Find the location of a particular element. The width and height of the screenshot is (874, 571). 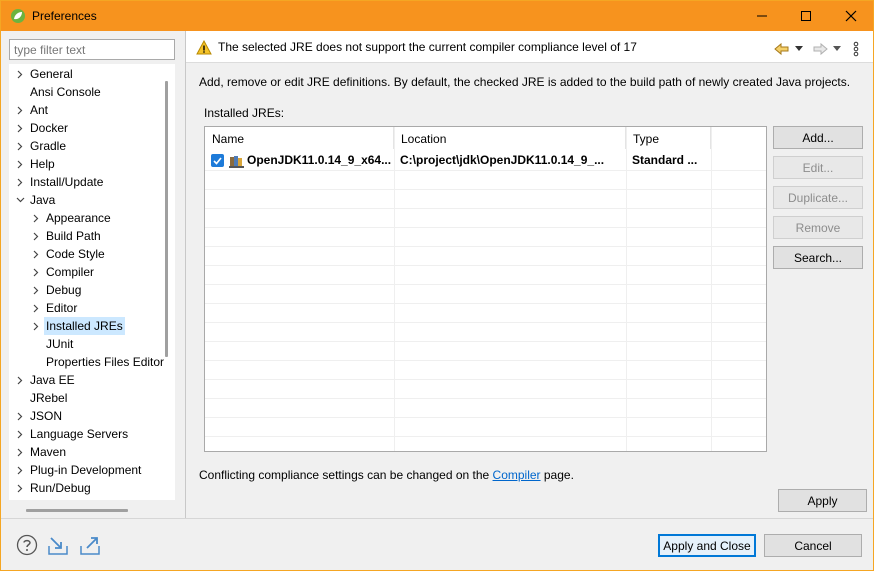

tree-item-label: Installed JREs is located at coordinates (84, 326).